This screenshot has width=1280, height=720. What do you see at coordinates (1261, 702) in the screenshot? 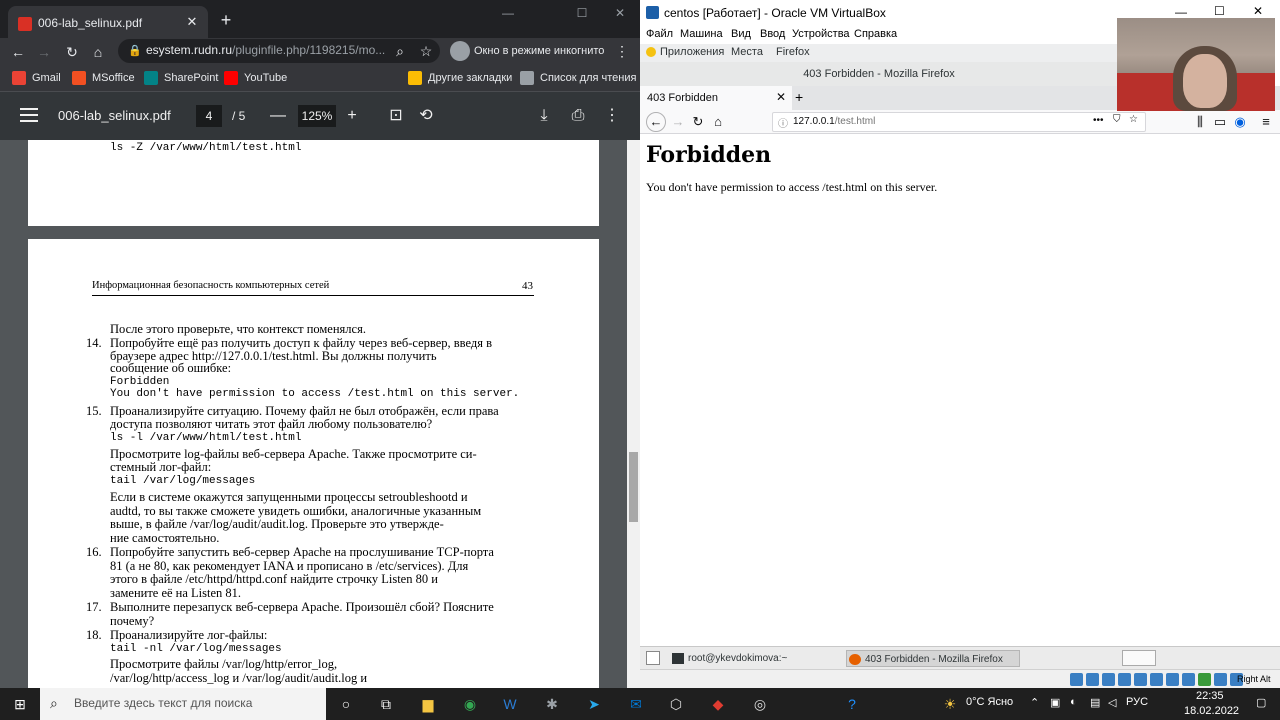
I see `notifications-icon: ▢` at bounding box center [1261, 702].